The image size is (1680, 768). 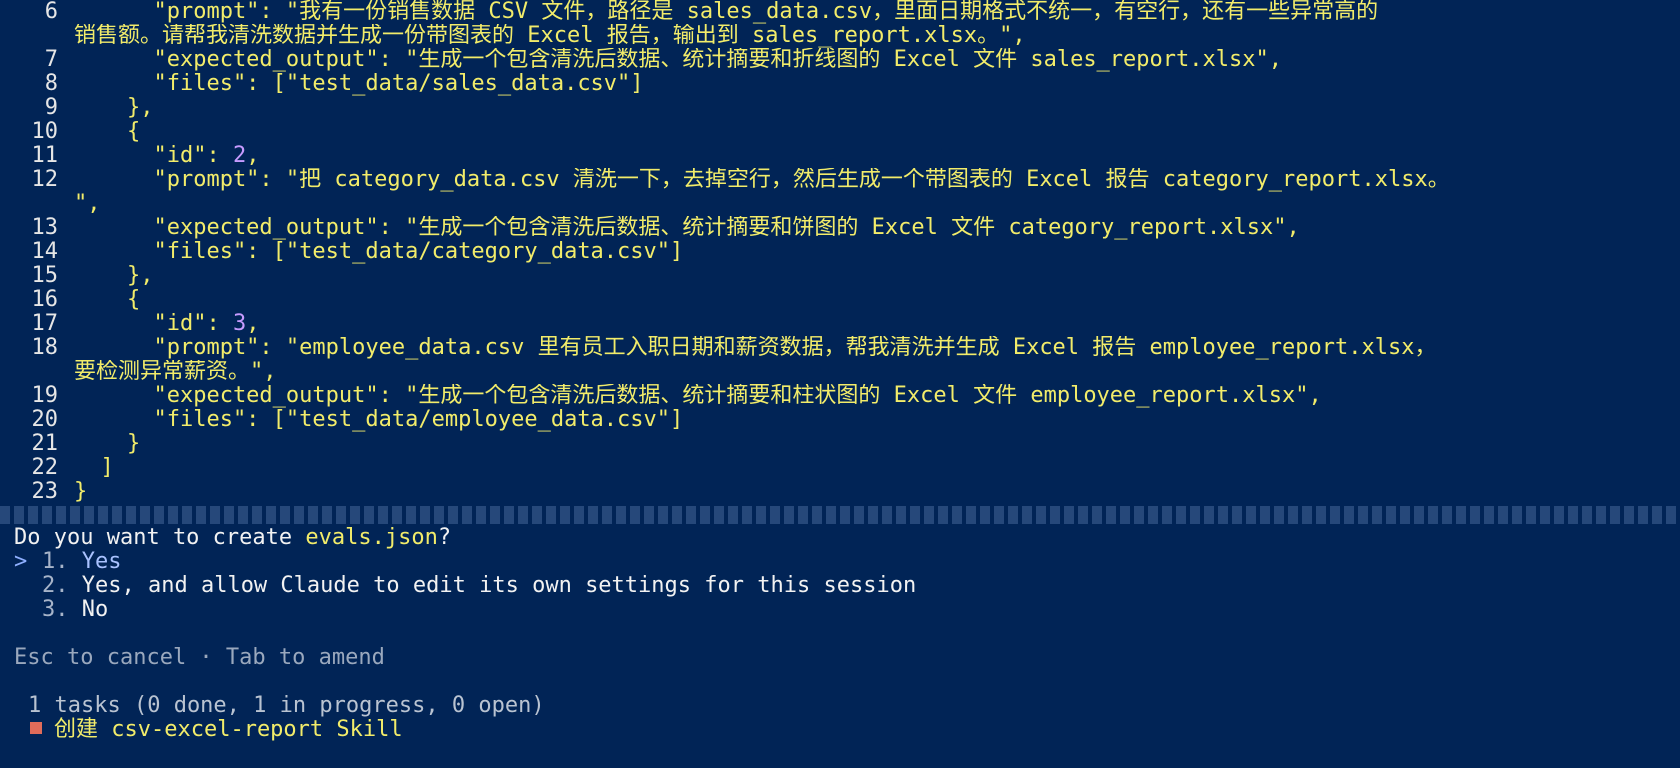 I want to click on in-progress-square-icon, so click(x=36, y=728).